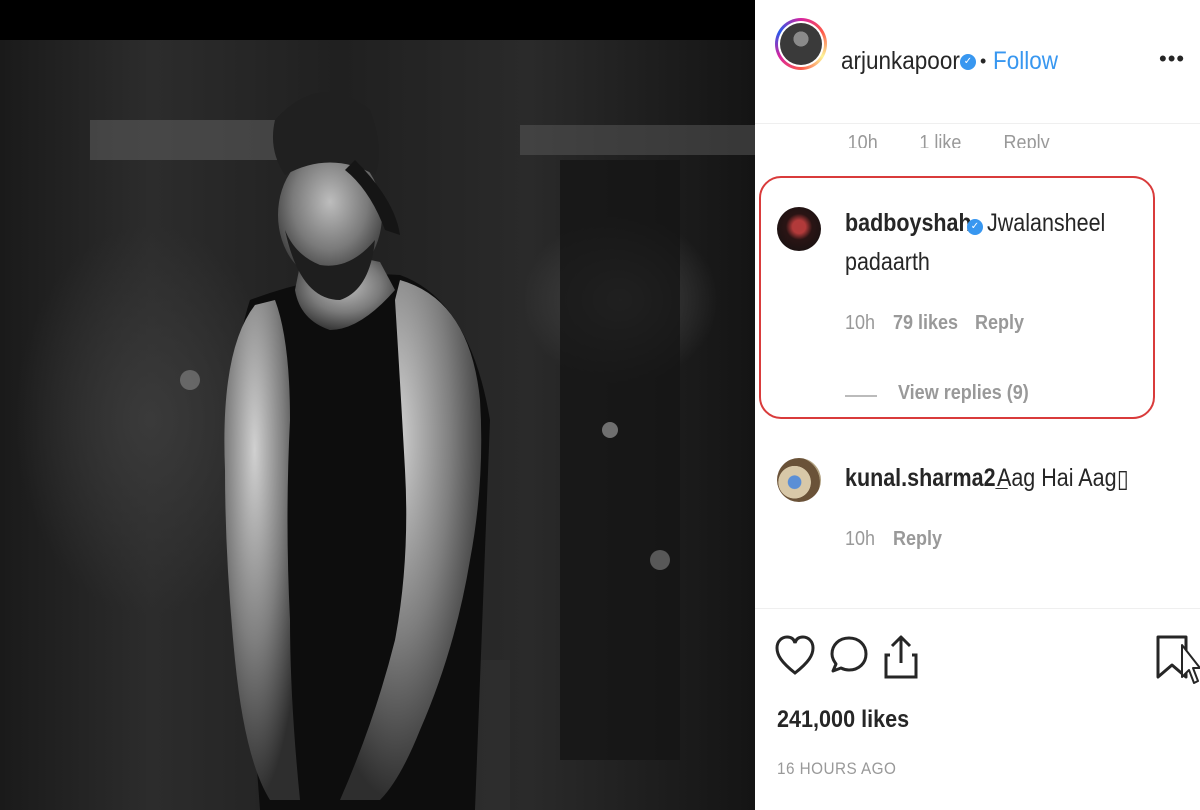 The width and height of the screenshot is (1200, 810). I want to click on comment-text-line2: padaarth, so click(887, 262).